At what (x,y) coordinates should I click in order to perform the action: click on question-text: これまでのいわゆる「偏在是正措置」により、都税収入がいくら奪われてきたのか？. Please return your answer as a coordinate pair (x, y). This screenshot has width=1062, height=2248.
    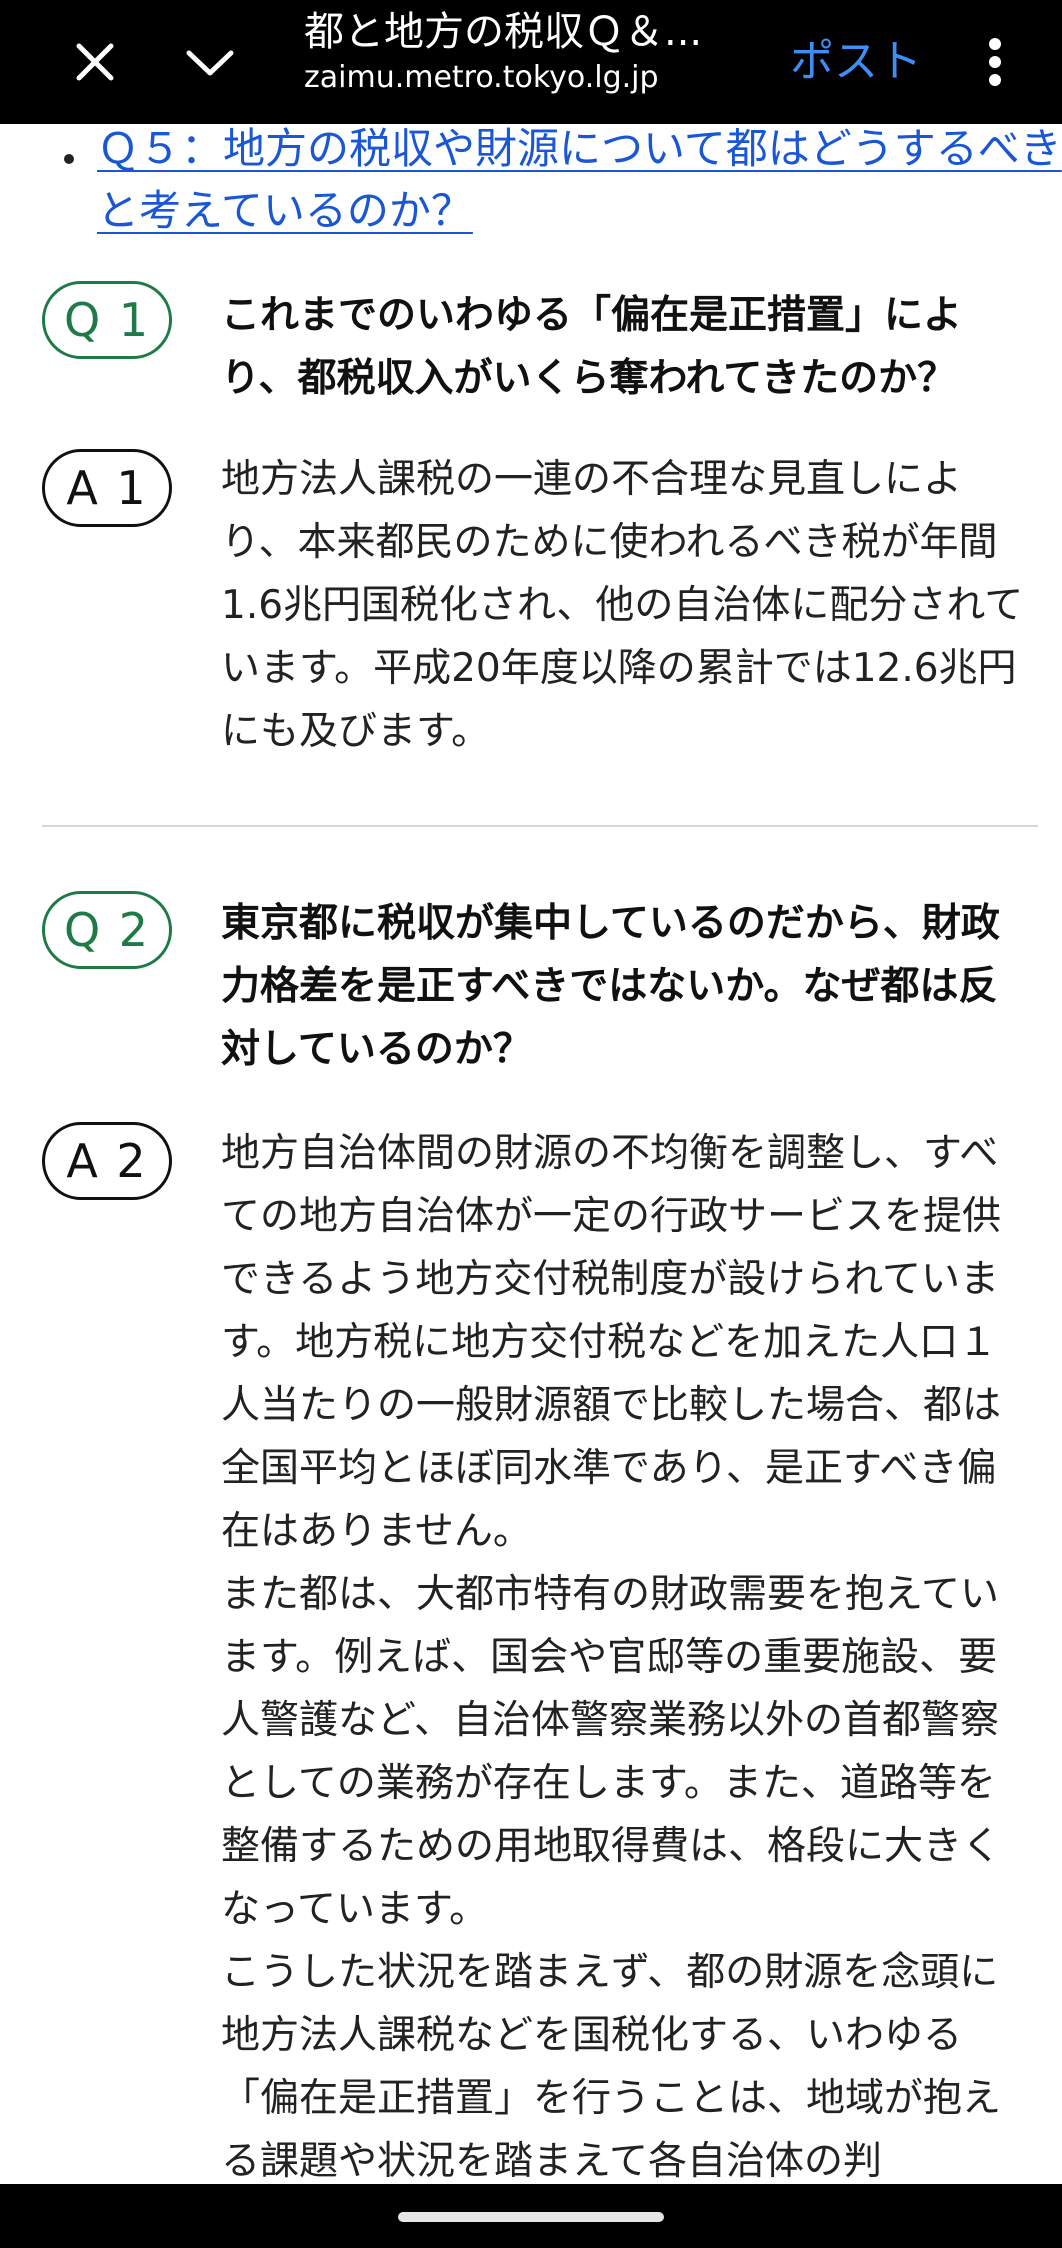
    Looking at the image, I should click on (592, 347).